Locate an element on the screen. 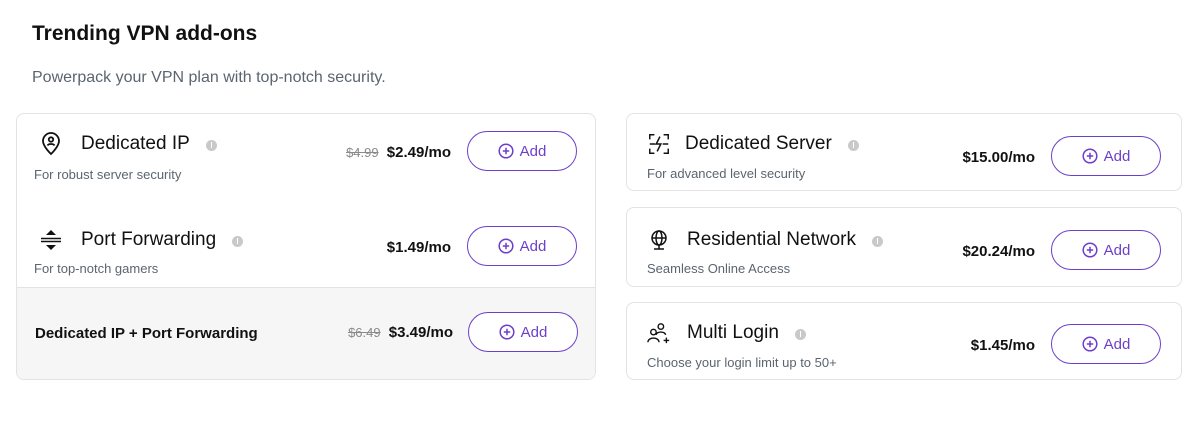 This screenshot has width=1198, height=423. port-forwarding-add-button: Add is located at coordinates (522, 246).